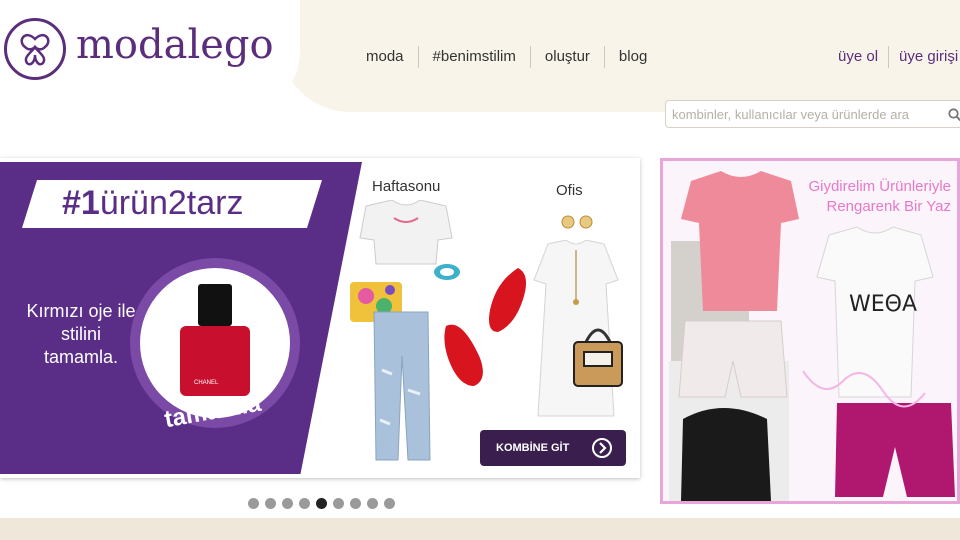 Image resolution: width=960 pixels, height=540 pixels. What do you see at coordinates (879, 186) in the screenshot?
I see `side-title-line1: Giydirelim Ürünleriyle` at bounding box center [879, 186].